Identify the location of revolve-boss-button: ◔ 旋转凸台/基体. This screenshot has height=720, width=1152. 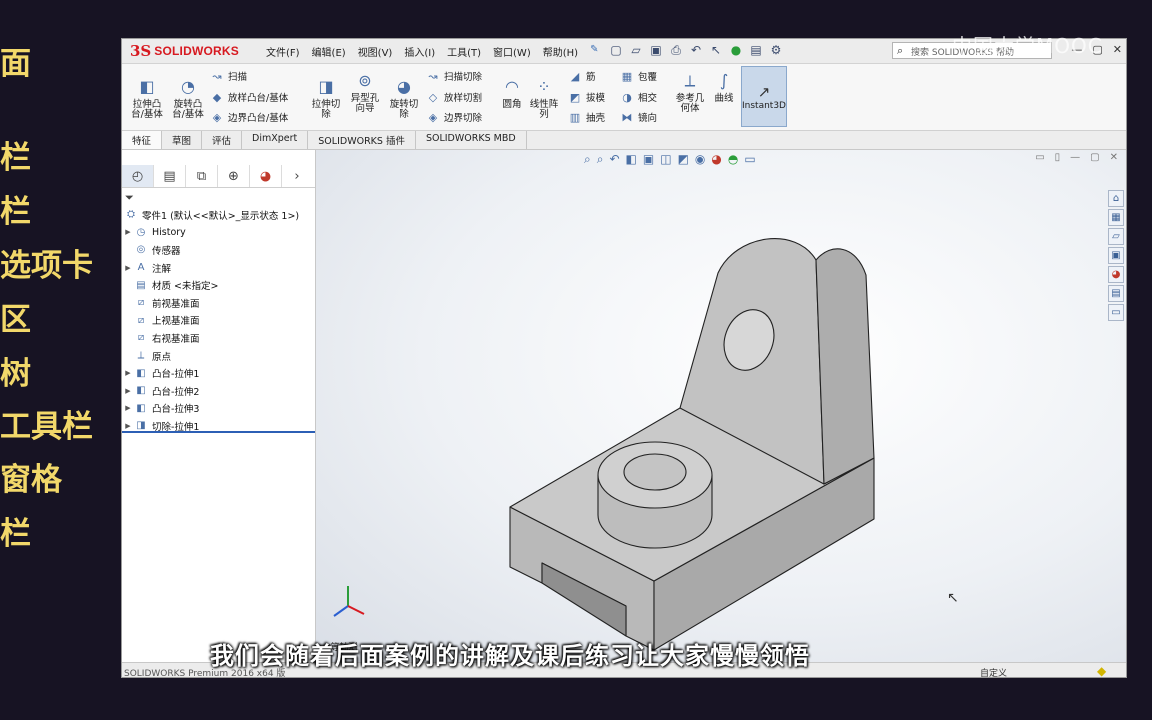
(188, 98).